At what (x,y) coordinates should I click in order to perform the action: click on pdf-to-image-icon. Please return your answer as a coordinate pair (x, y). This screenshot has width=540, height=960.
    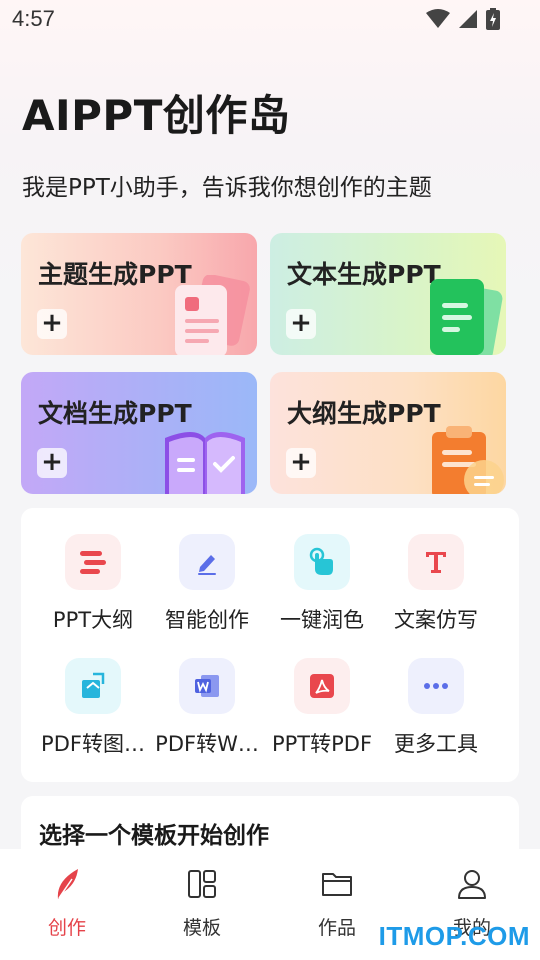
    Looking at the image, I should click on (93, 686).